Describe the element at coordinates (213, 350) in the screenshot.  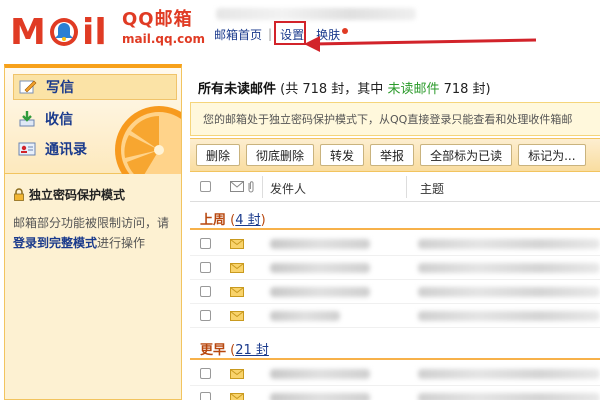
I see `group-label: 更早` at that location.